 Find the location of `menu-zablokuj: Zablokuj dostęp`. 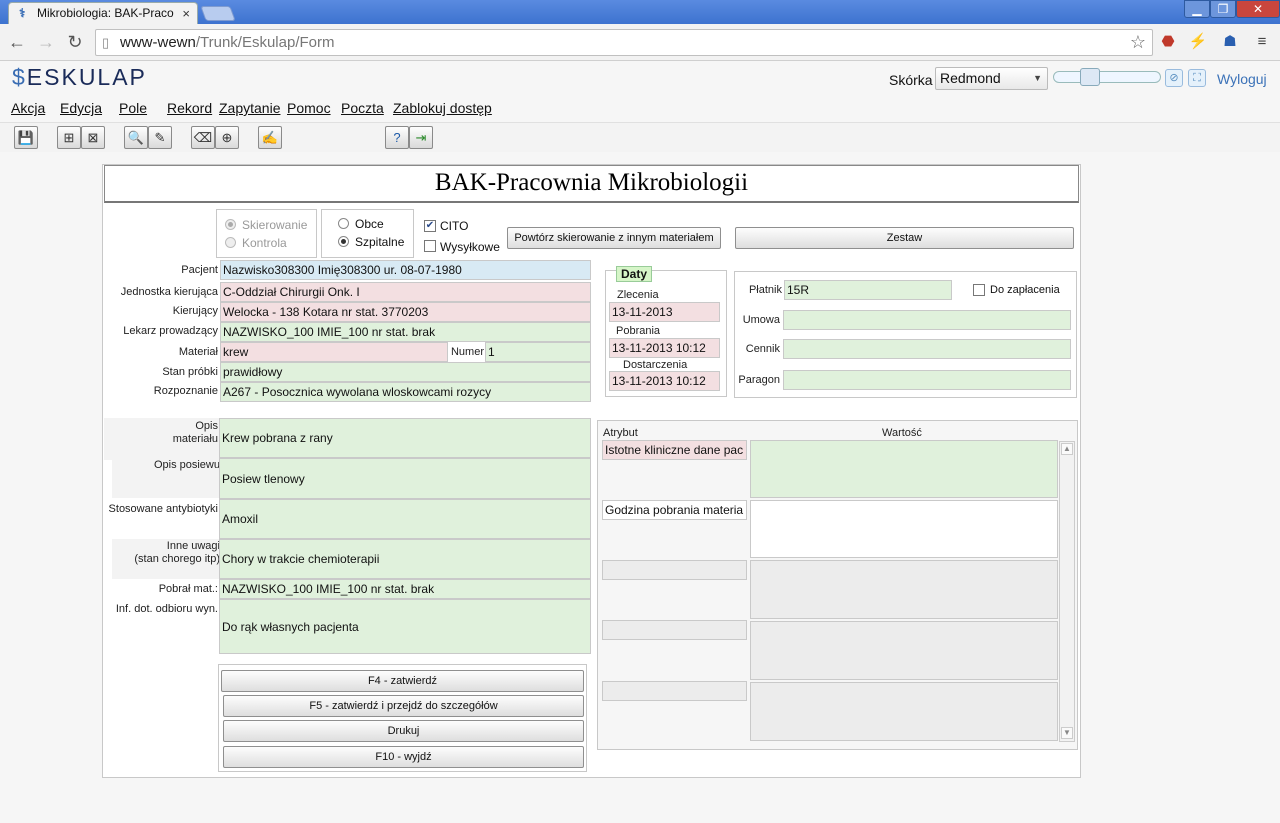

menu-zablokuj: Zablokuj dostęp is located at coordinates (442, 108).